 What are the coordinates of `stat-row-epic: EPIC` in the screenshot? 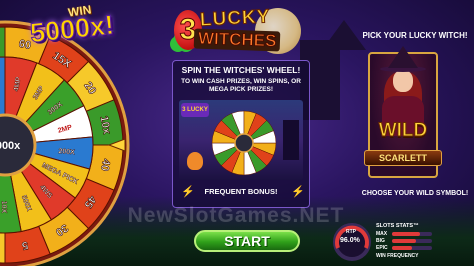 It's located at (404, 248).